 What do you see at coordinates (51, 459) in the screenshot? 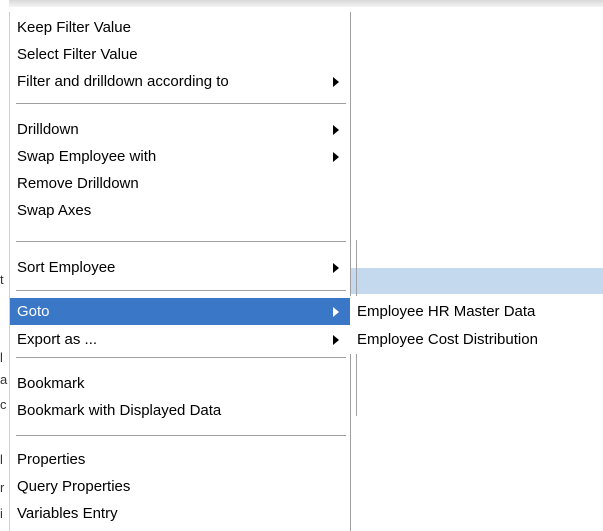
I see `menu-item-label: Properties` at bounding box center [51, 459].